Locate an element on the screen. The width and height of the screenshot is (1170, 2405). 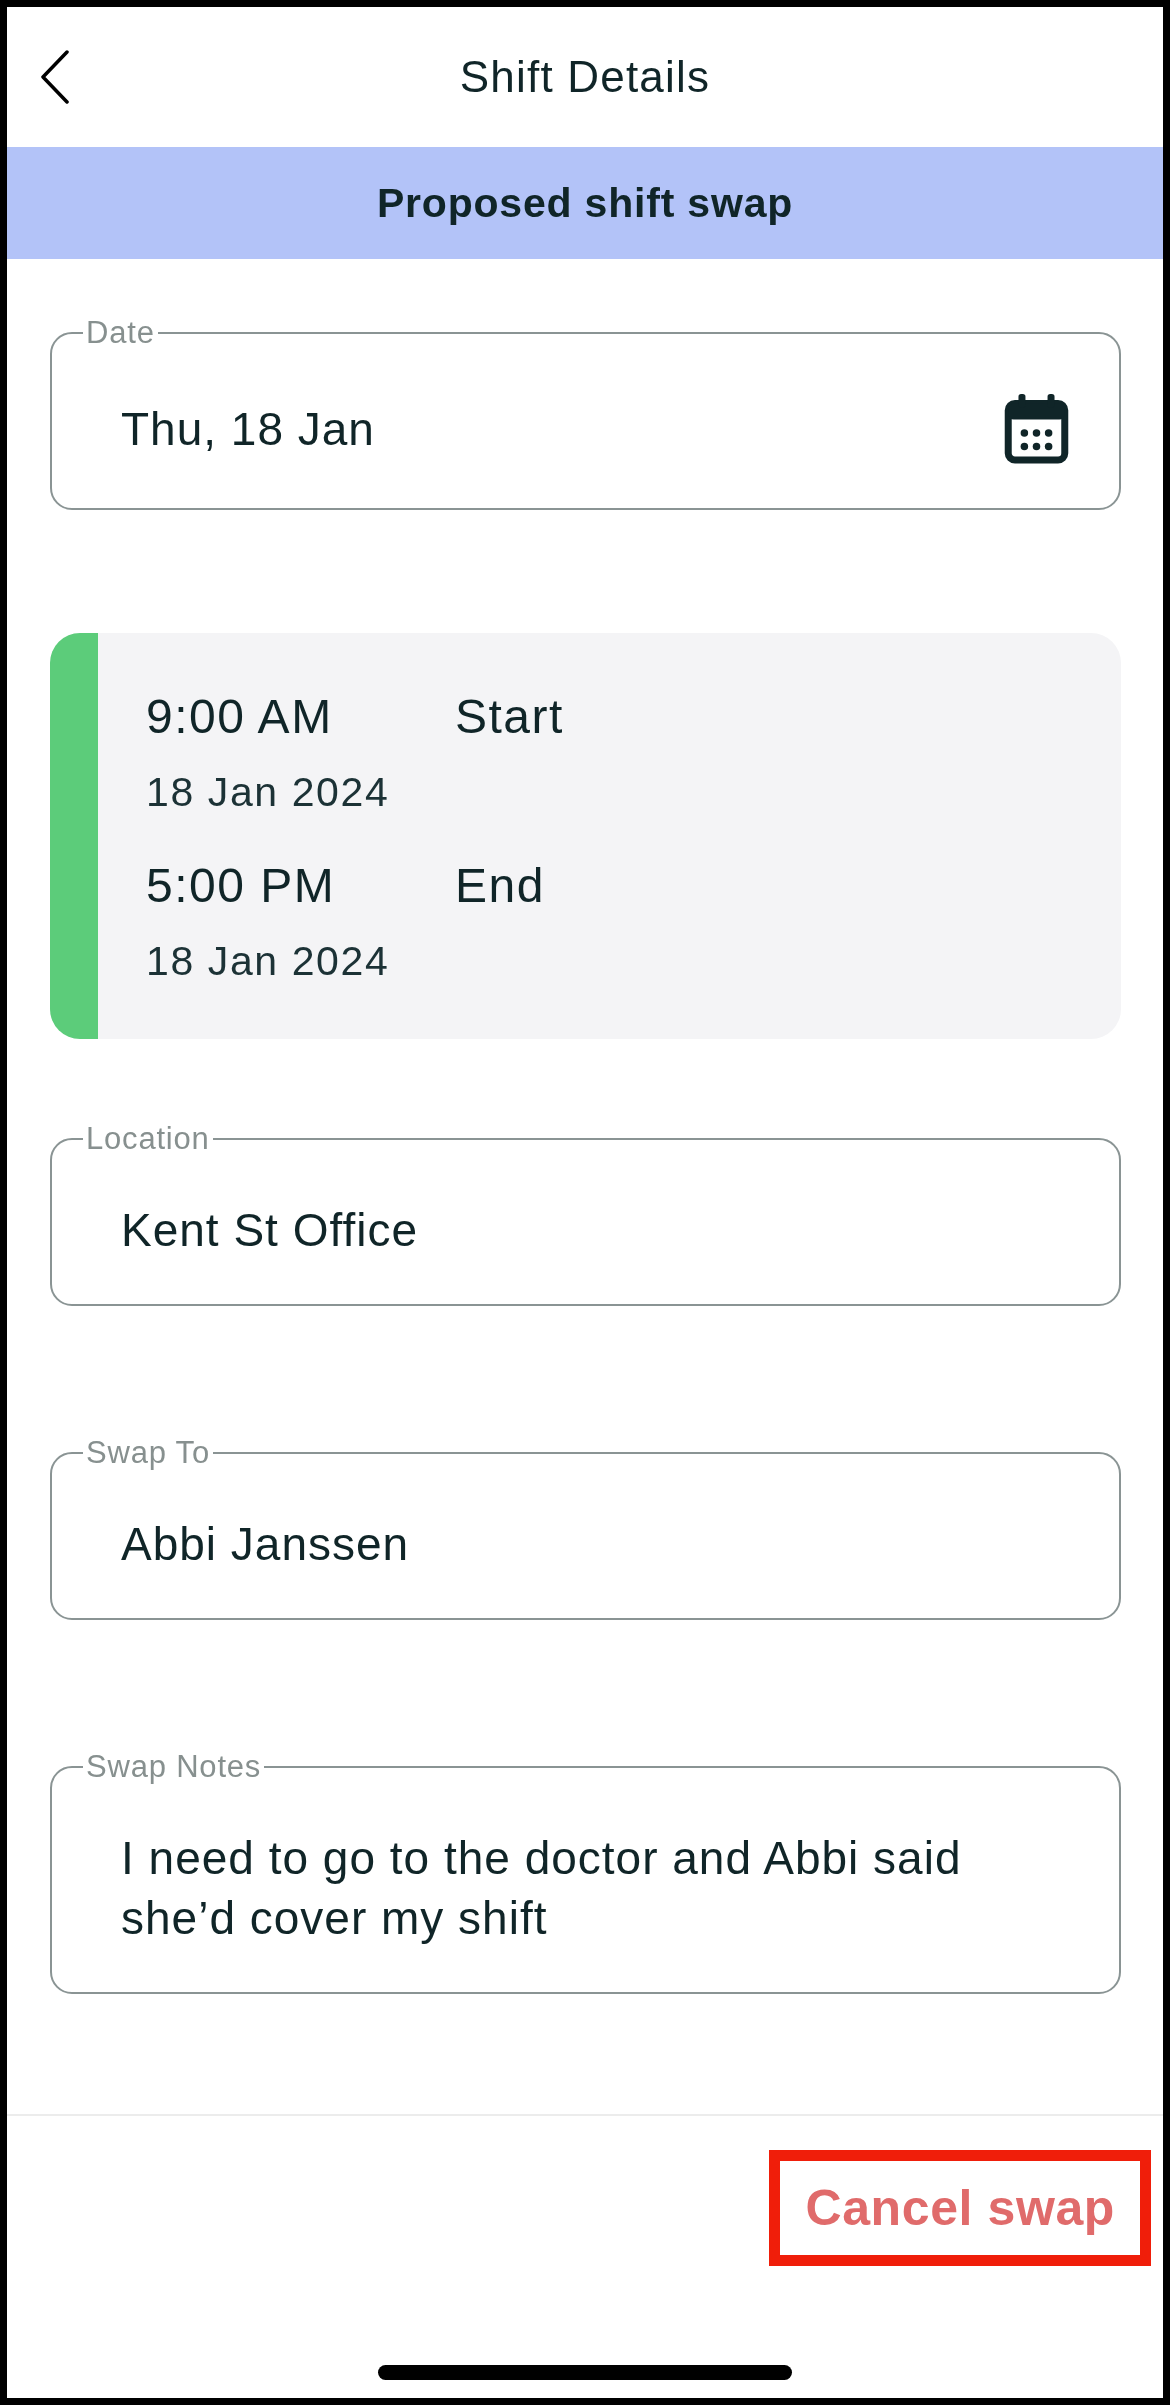
chevron-left-icon is located at coordinates (55, 77).